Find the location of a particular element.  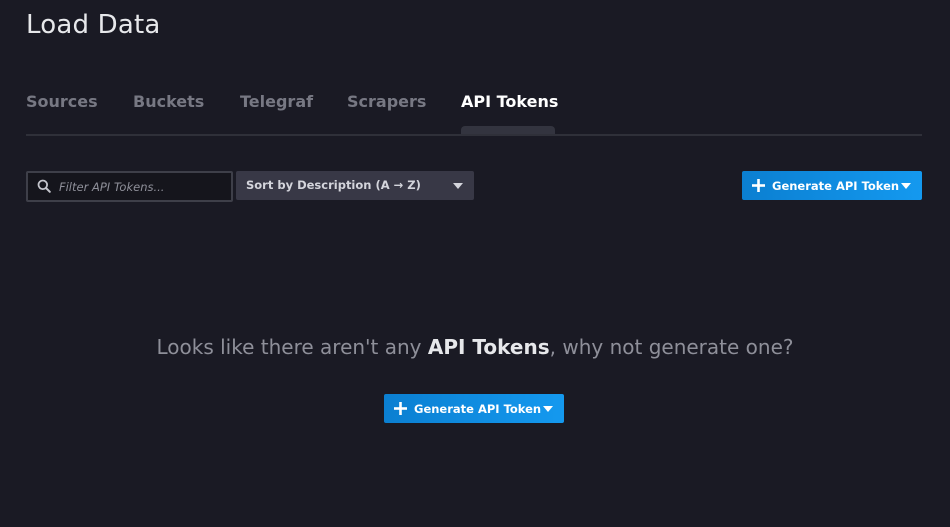

generate-api-token-button: Generate API Token is located at coordinates (832, 185).